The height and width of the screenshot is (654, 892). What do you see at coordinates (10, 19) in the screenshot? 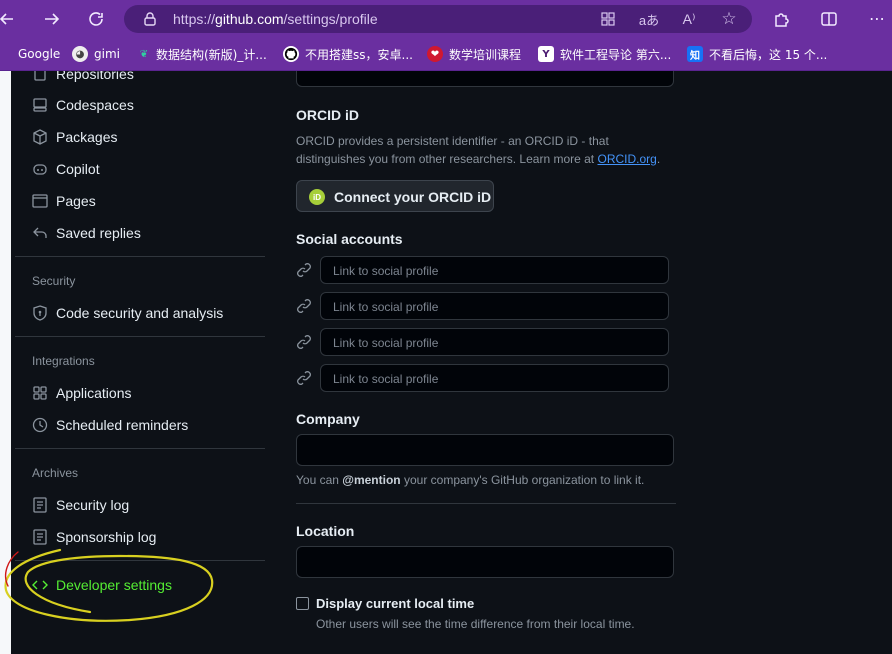
I see `back-icon` at bounding box center [10, 19].